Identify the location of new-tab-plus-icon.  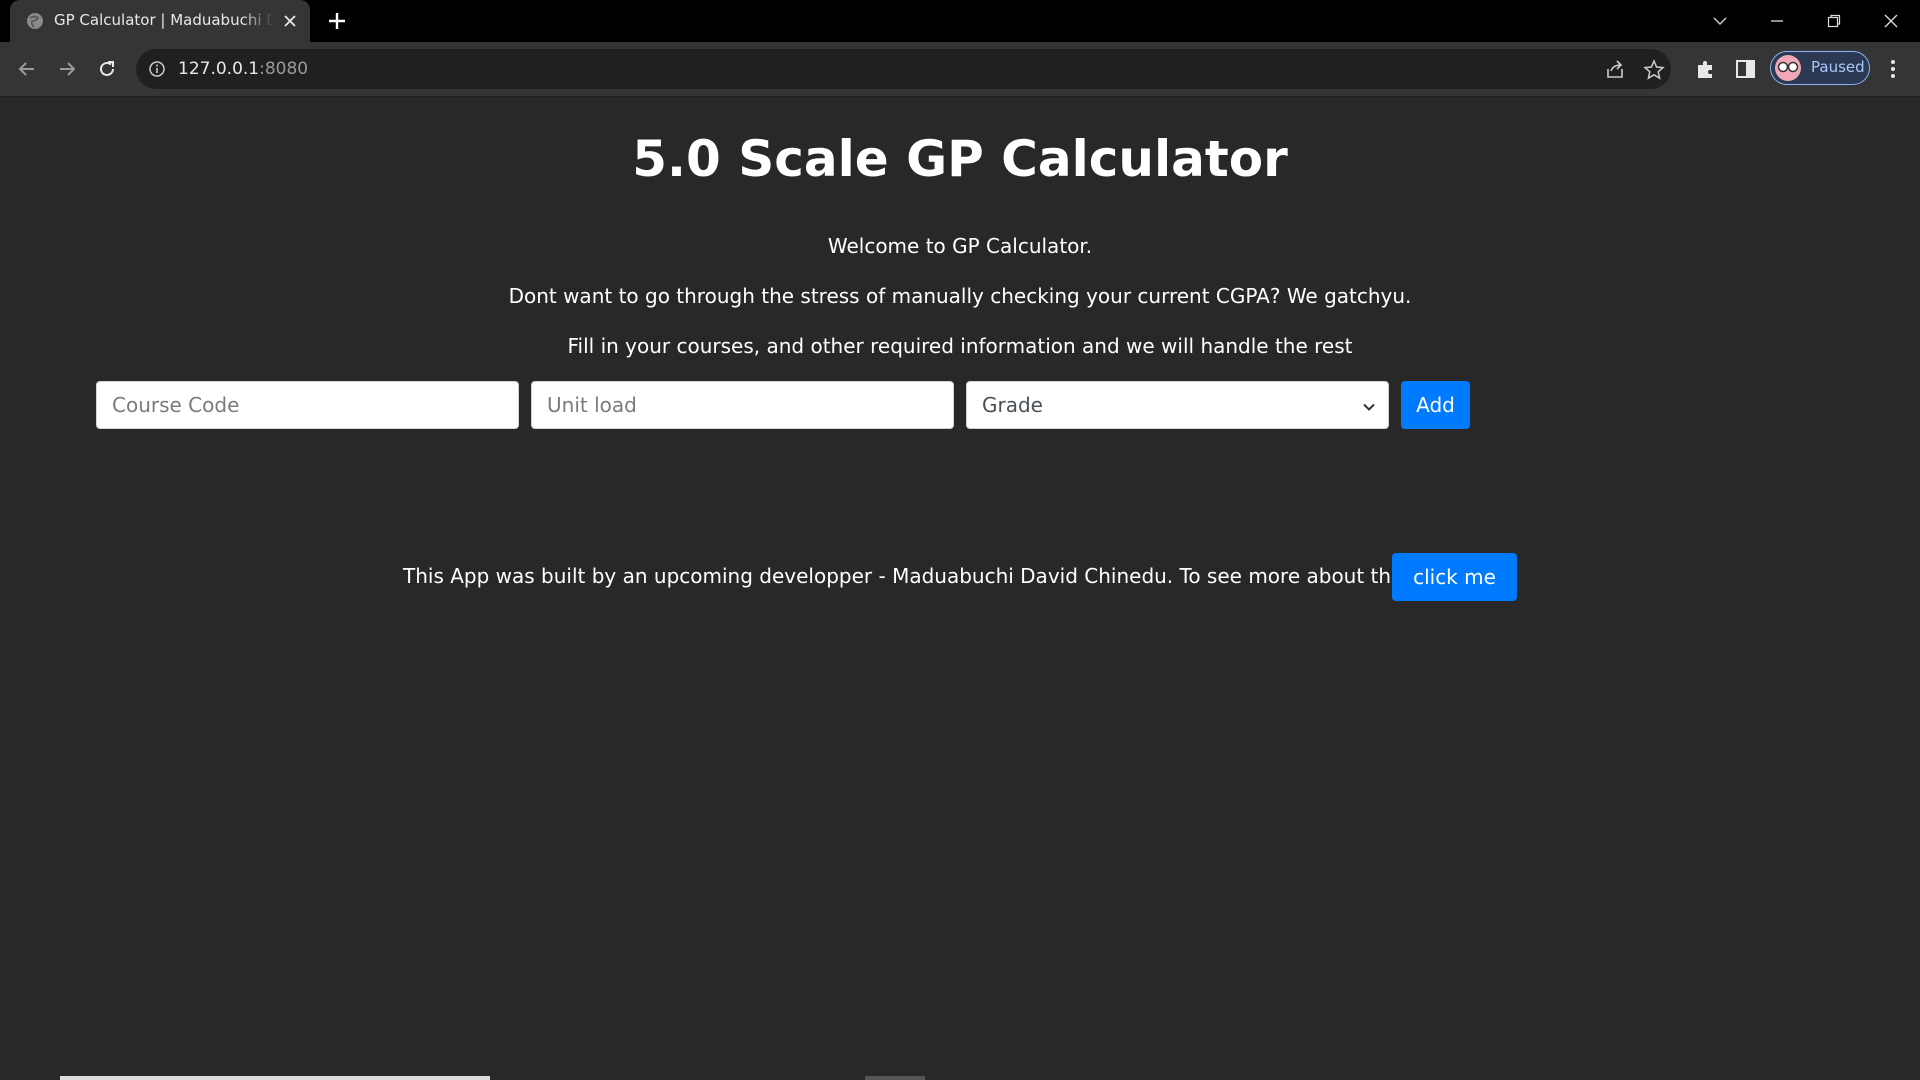
(337, 21).